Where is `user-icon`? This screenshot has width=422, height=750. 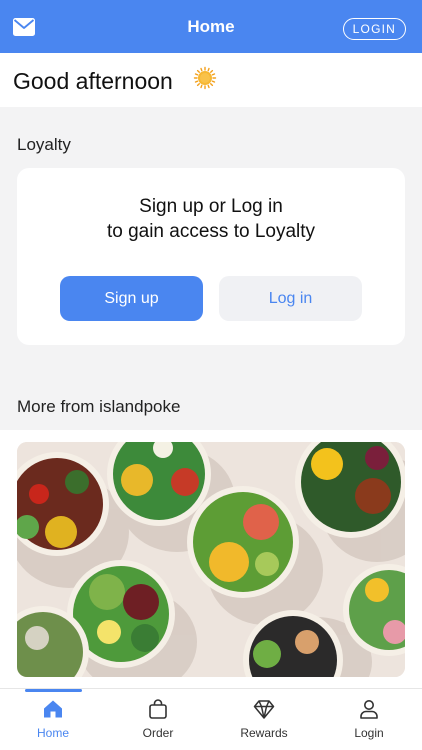 user-icon is located at coordinates (369, 709).